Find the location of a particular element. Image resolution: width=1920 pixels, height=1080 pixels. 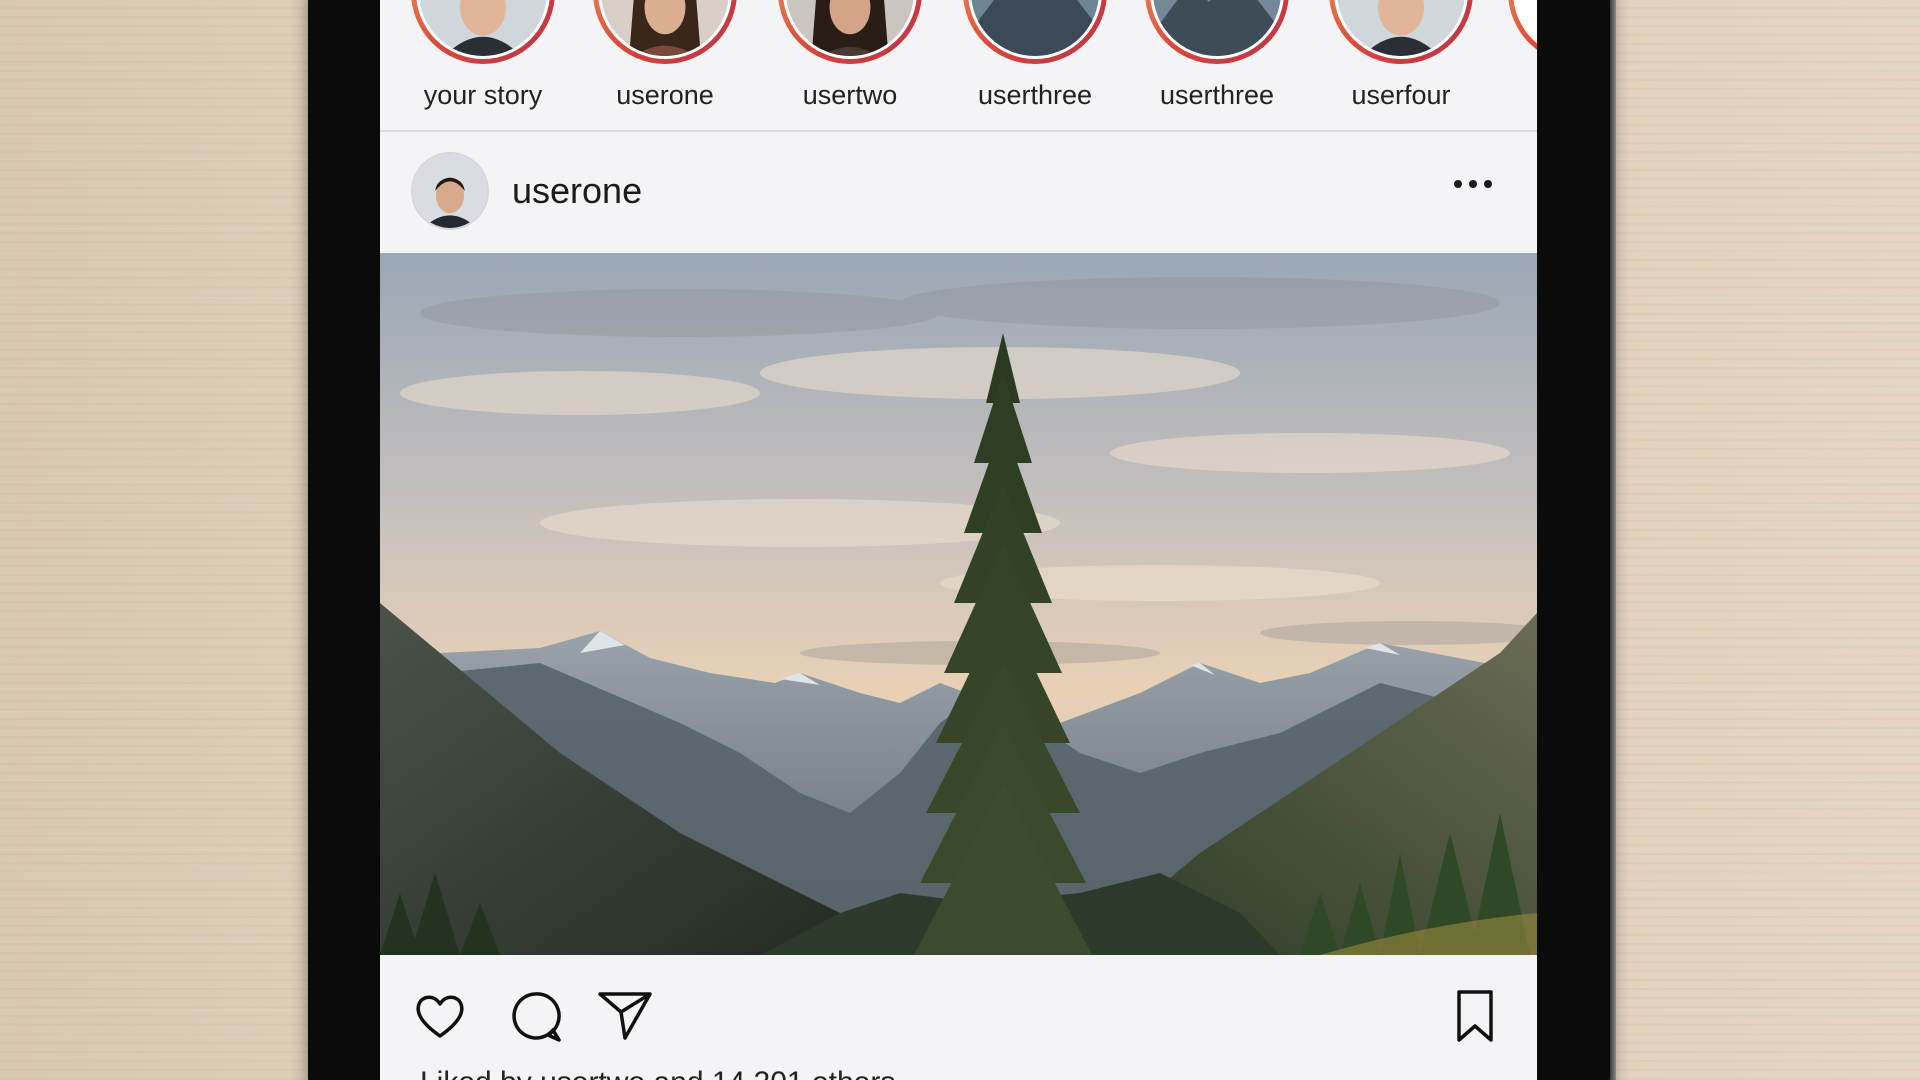

heart-icon is located at coordinates (440, 1016).